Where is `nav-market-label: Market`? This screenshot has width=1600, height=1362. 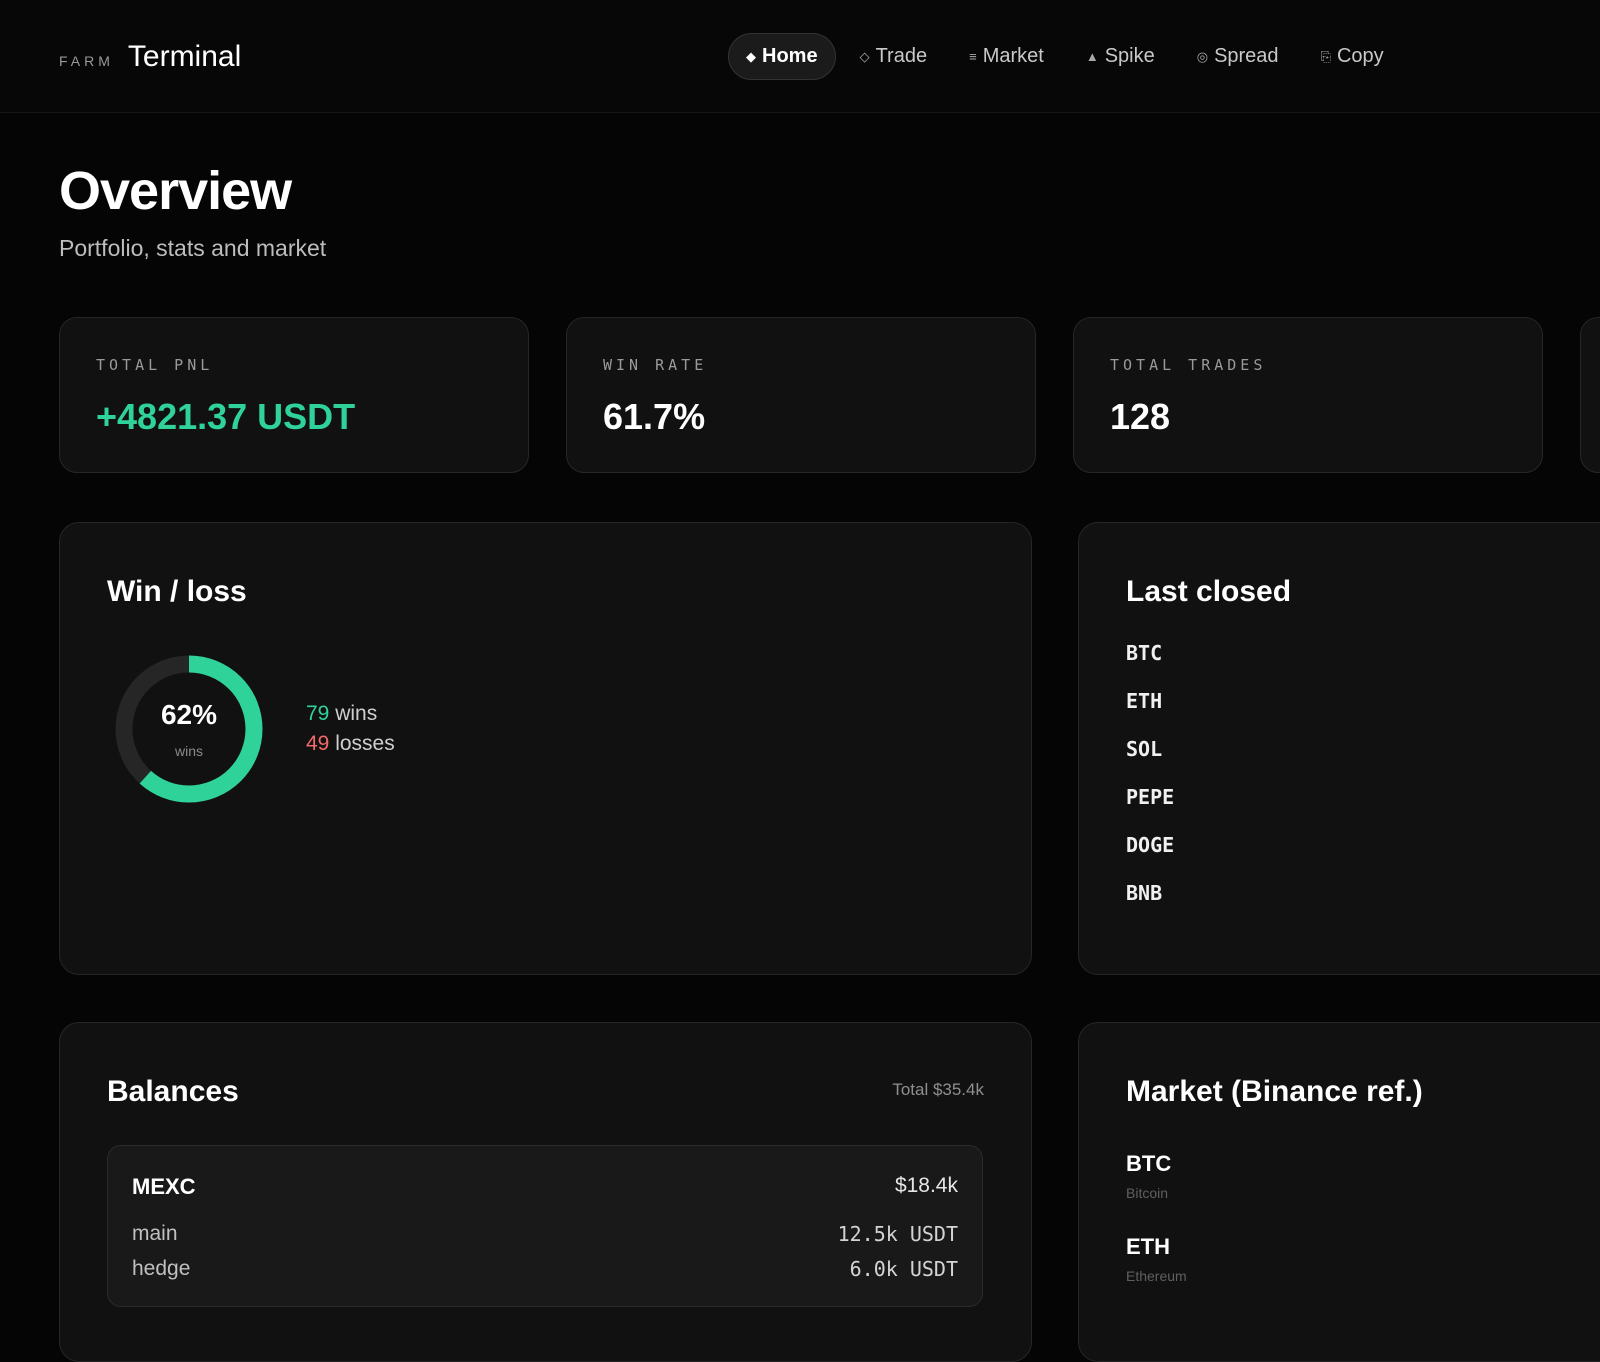
nav-market-label: Market is located at coordinates (1013, 56).